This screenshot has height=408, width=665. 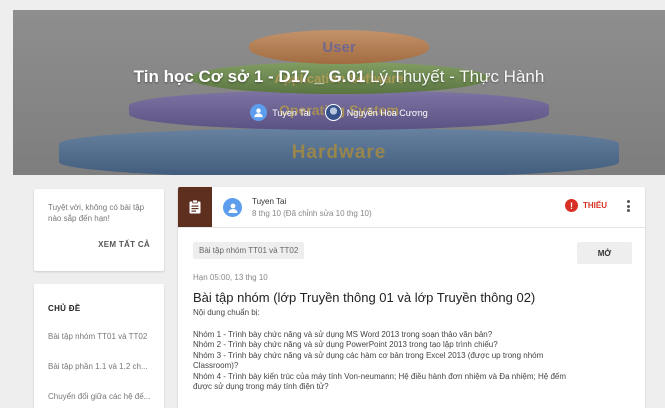 What do you see at coordinates (230, 277) in the screenshot?
I see `due-date: Hạn 05:00, 13 thg 10` at bounding box center [230, 277].